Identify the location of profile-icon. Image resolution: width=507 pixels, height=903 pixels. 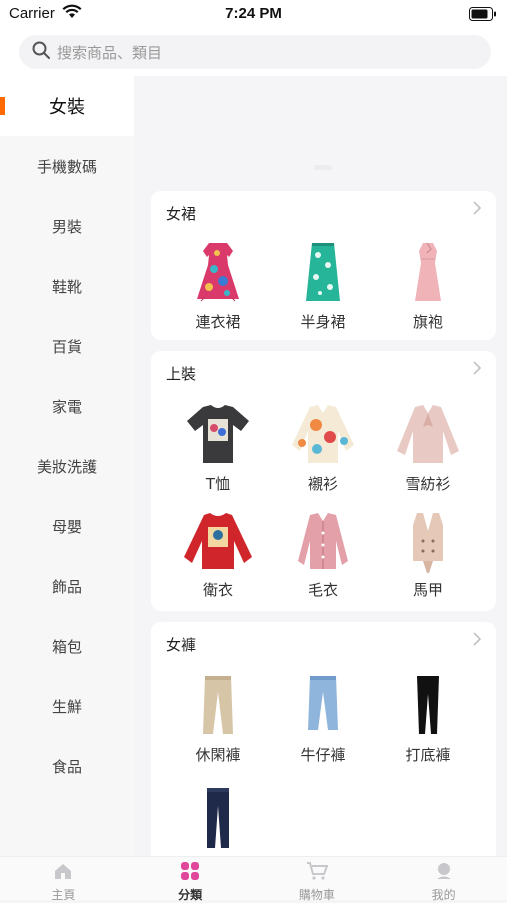
(444, 873).